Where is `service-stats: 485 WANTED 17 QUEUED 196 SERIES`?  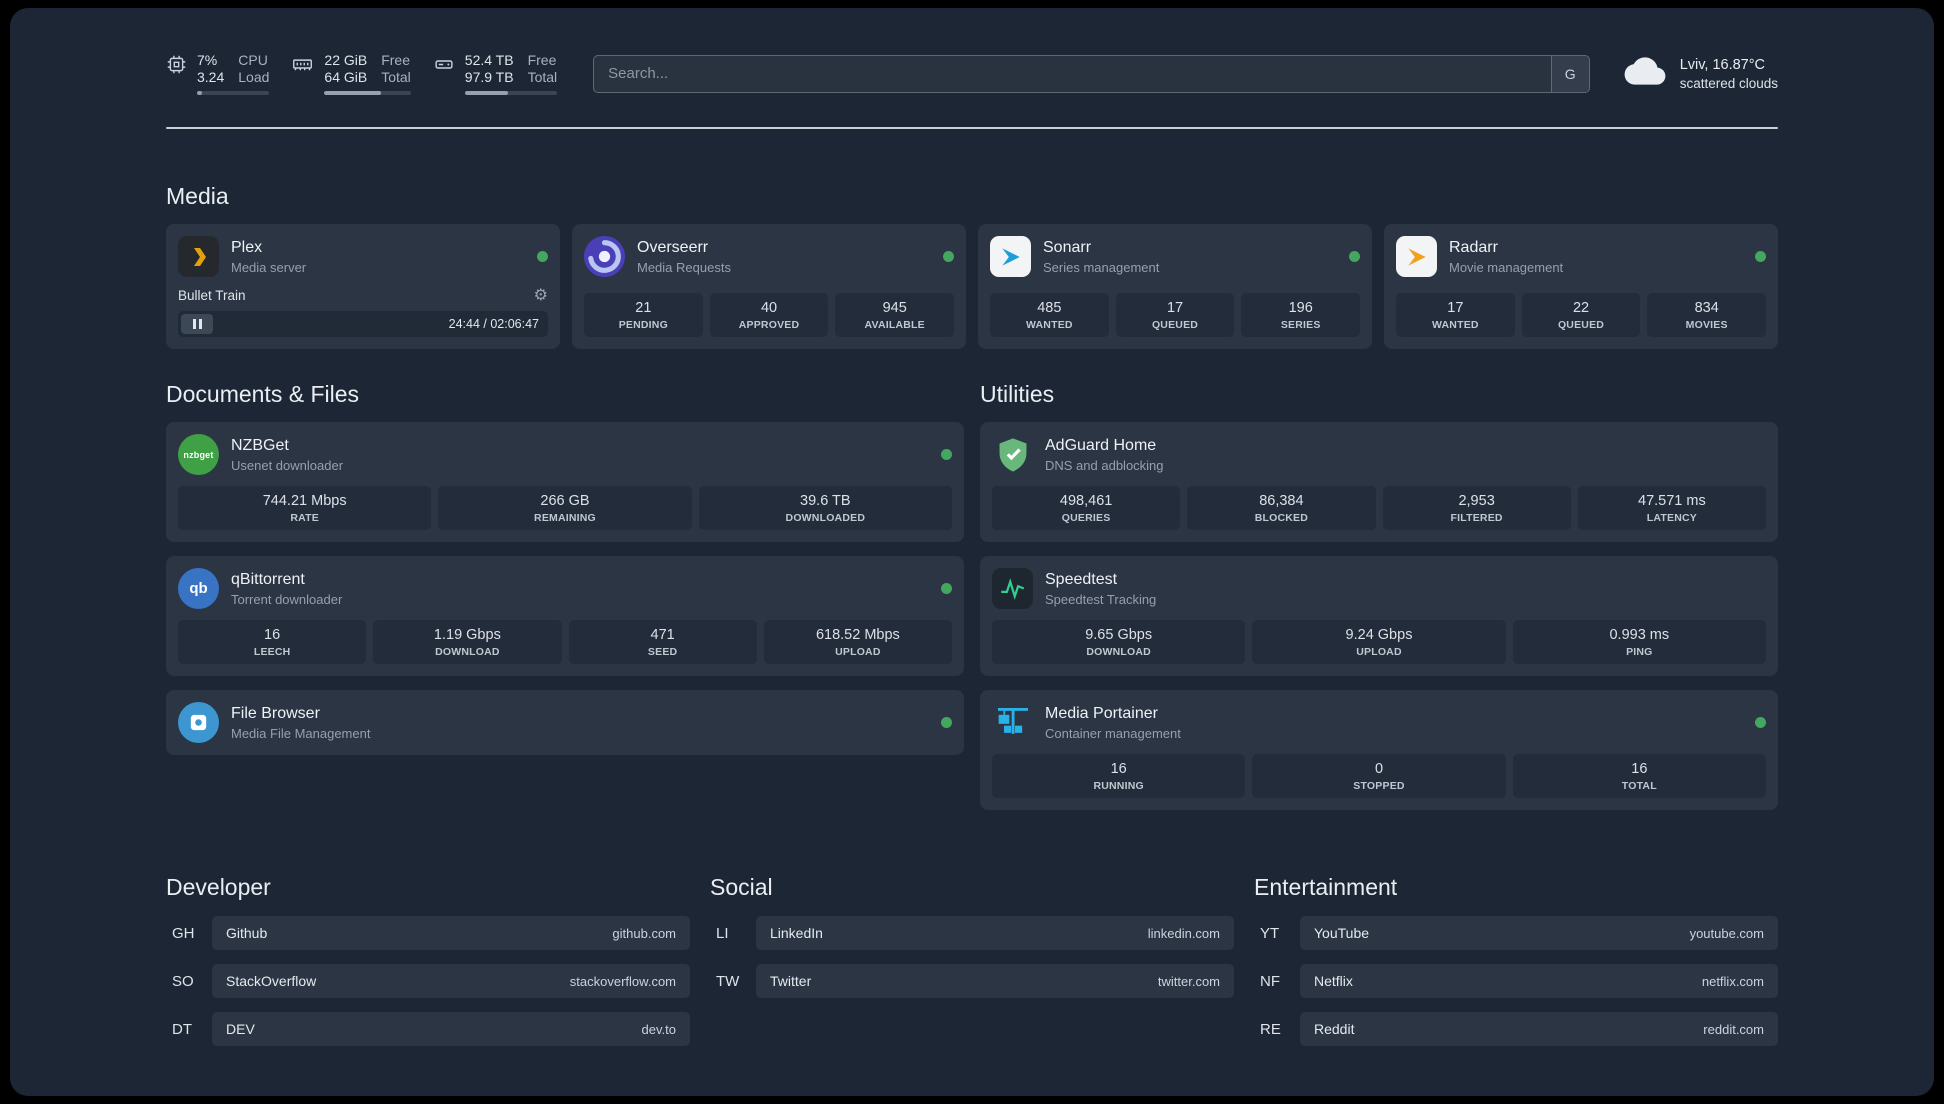
service-stats: 485 WANTED 17 QUEUED 196 SERIES is located at coordinates (1175, 309).